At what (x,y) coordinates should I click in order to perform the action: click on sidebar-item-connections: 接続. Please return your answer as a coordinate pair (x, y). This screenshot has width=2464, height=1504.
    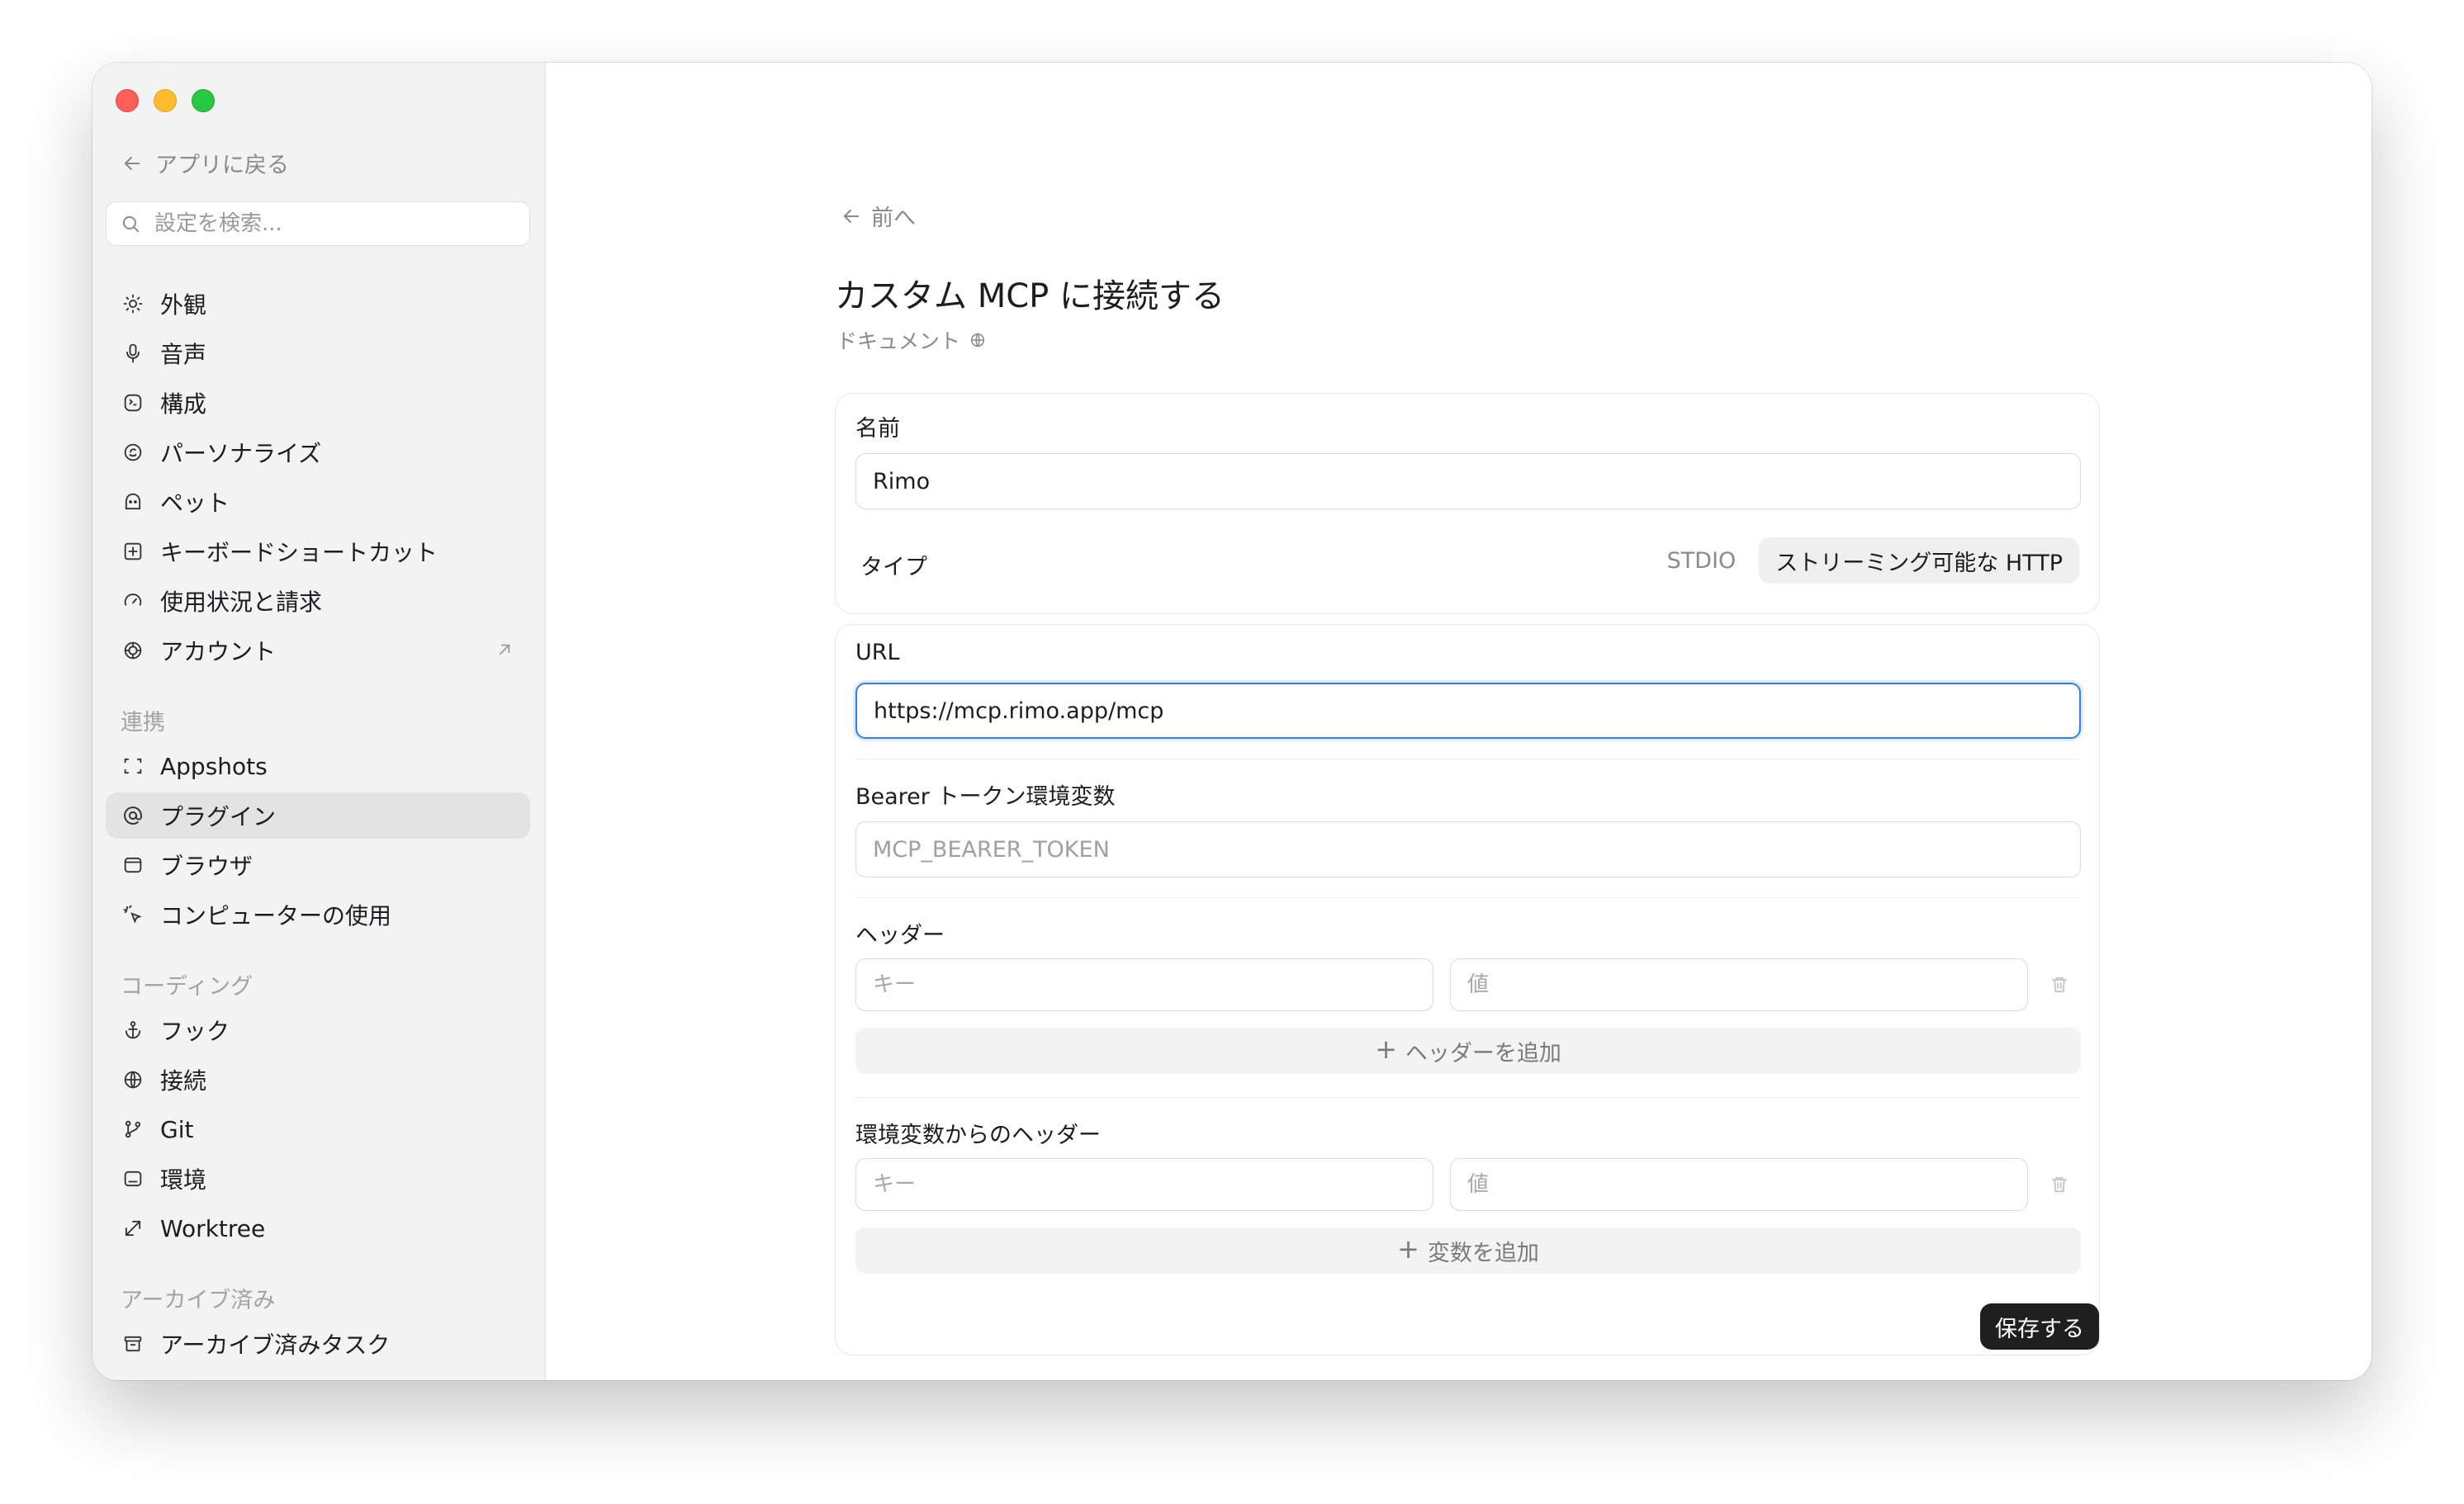
    Looking at the image, I should click on (318, 1080).